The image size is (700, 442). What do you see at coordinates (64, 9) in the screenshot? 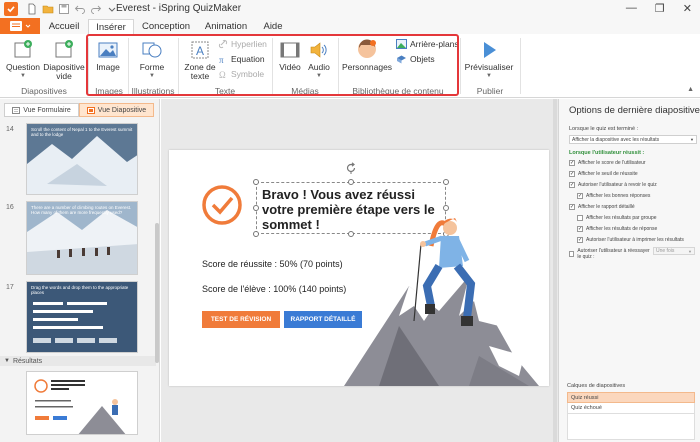
I see `save-icon` at bounding box center [64, 9].